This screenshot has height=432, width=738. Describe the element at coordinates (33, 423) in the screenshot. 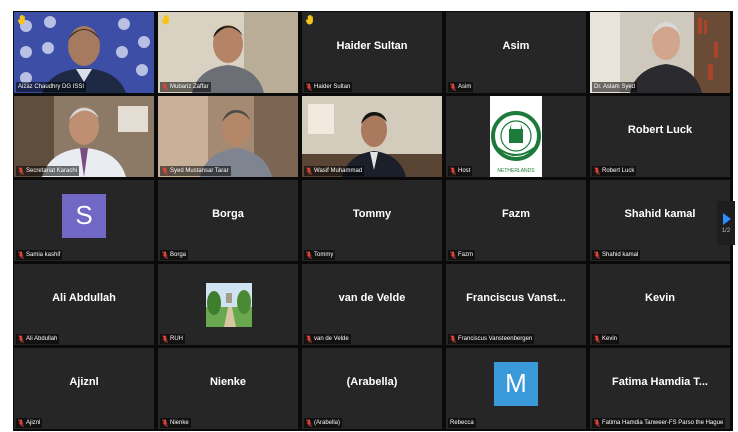

I see `participant-name: Ajiznl` at that location.